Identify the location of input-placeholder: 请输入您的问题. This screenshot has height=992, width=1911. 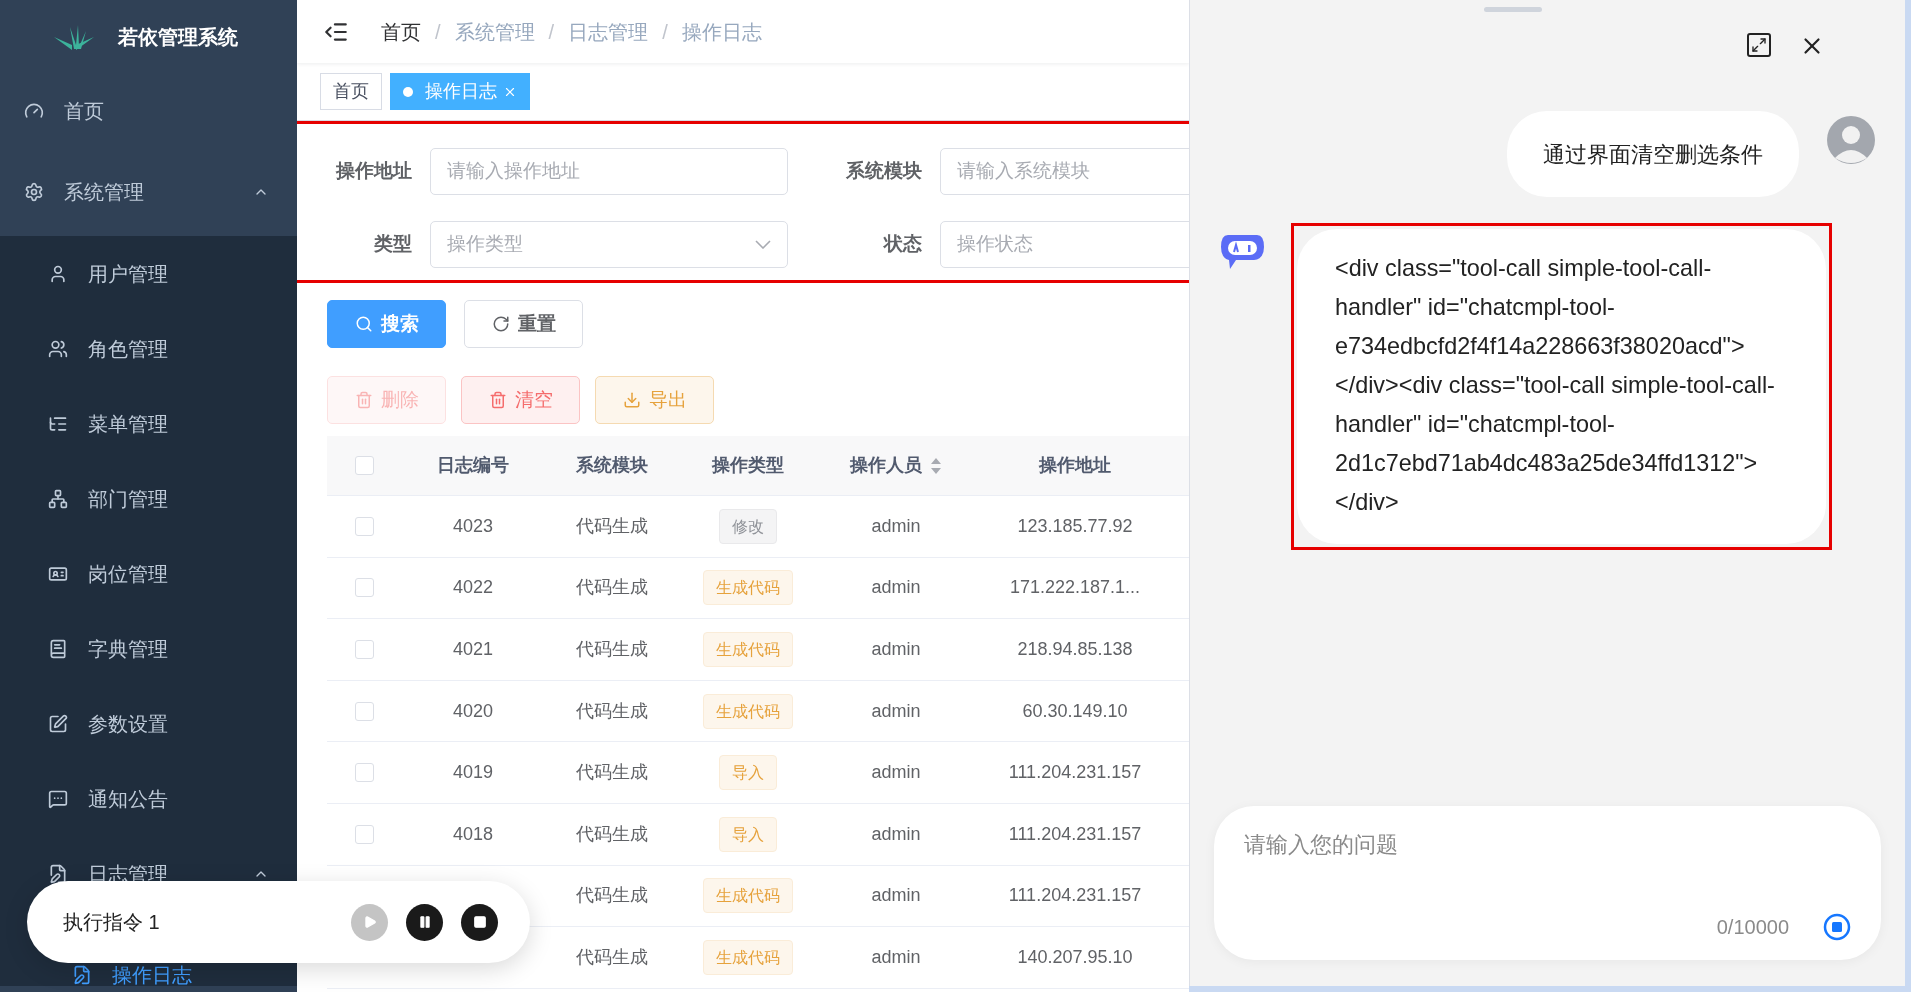
(1321, 845).